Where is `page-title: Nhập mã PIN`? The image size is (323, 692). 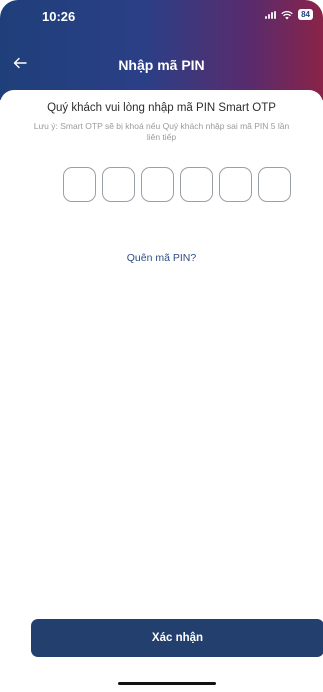
page-title: Nhập mã PIN is located at coordinates (161, 65).